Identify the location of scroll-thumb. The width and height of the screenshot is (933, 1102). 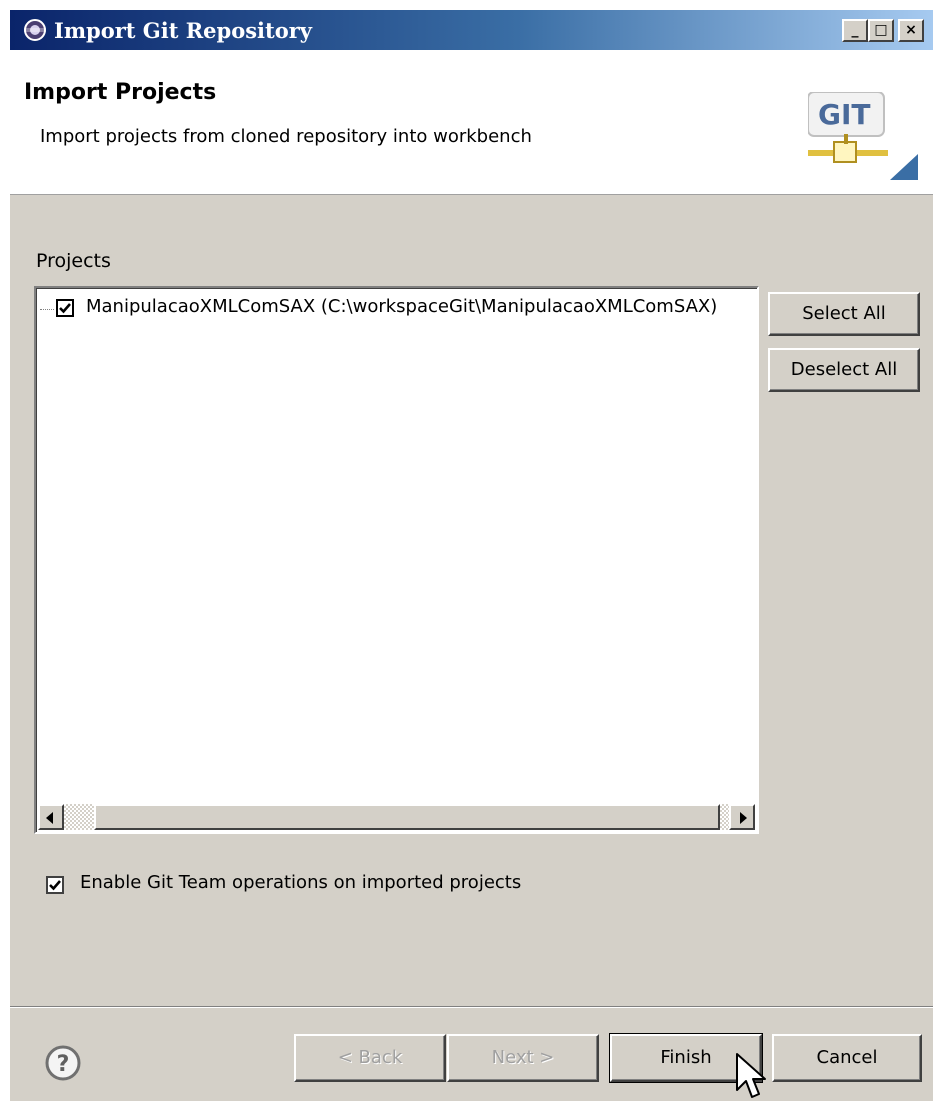
(407, 817).